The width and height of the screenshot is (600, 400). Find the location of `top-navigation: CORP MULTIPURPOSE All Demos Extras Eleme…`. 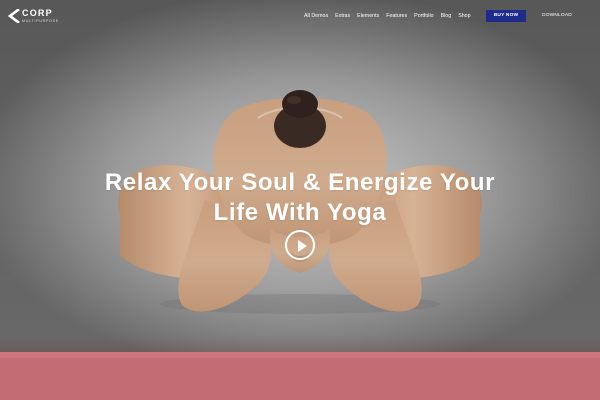

top-navigation: CORP MULTIPURPOSE All Demos Extras Eleme… is located at coordinates (300, 17).